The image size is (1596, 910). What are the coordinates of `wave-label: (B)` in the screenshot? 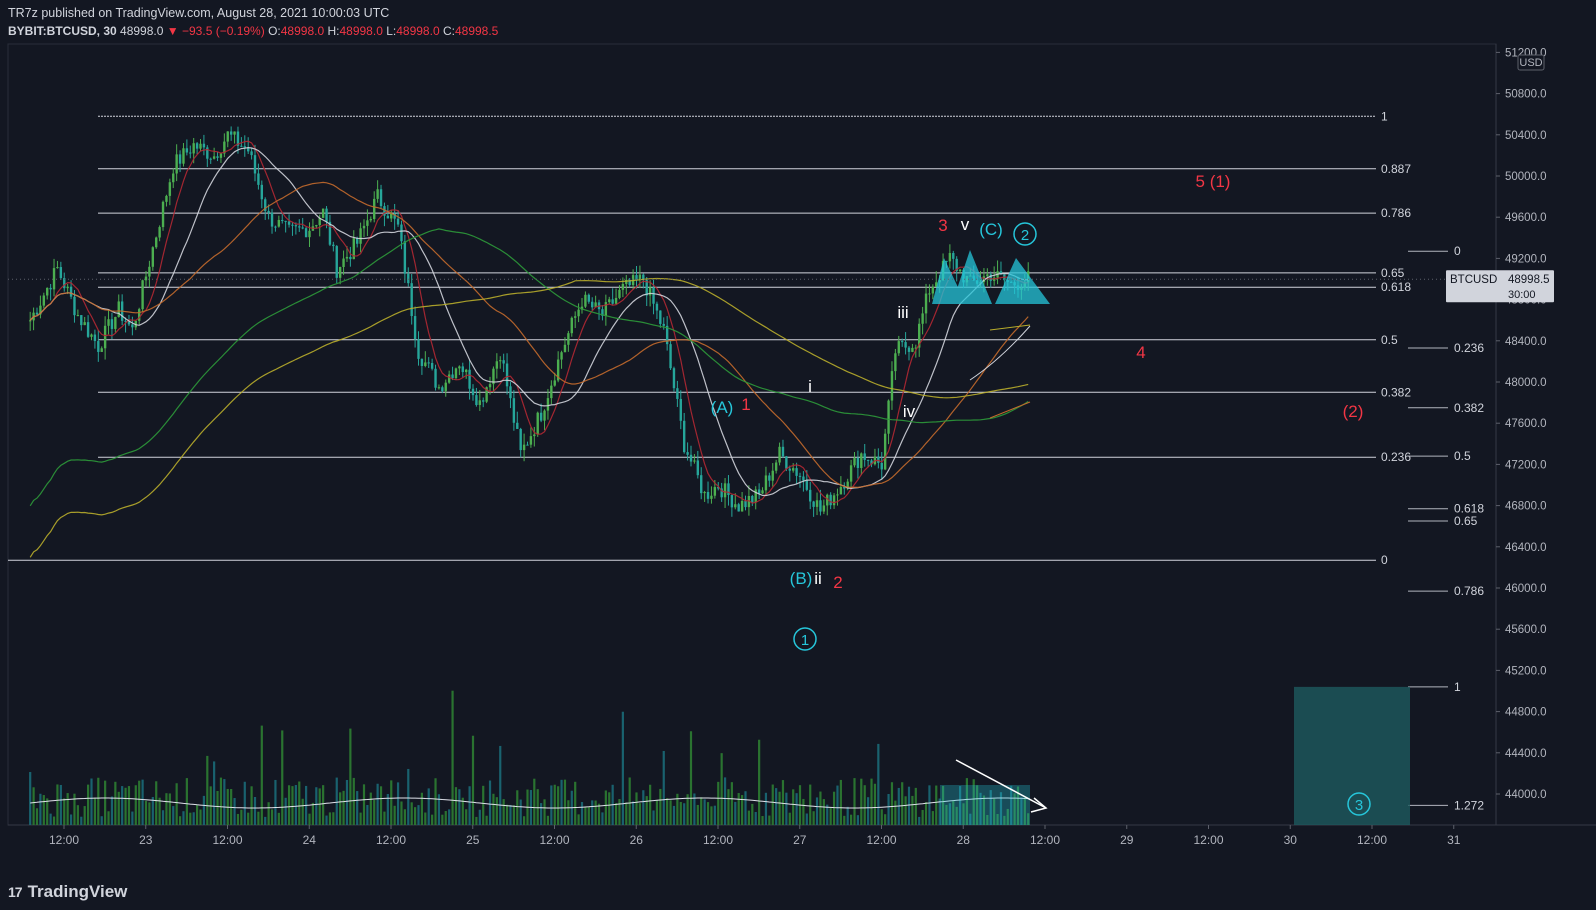 It's located at (801, 578).